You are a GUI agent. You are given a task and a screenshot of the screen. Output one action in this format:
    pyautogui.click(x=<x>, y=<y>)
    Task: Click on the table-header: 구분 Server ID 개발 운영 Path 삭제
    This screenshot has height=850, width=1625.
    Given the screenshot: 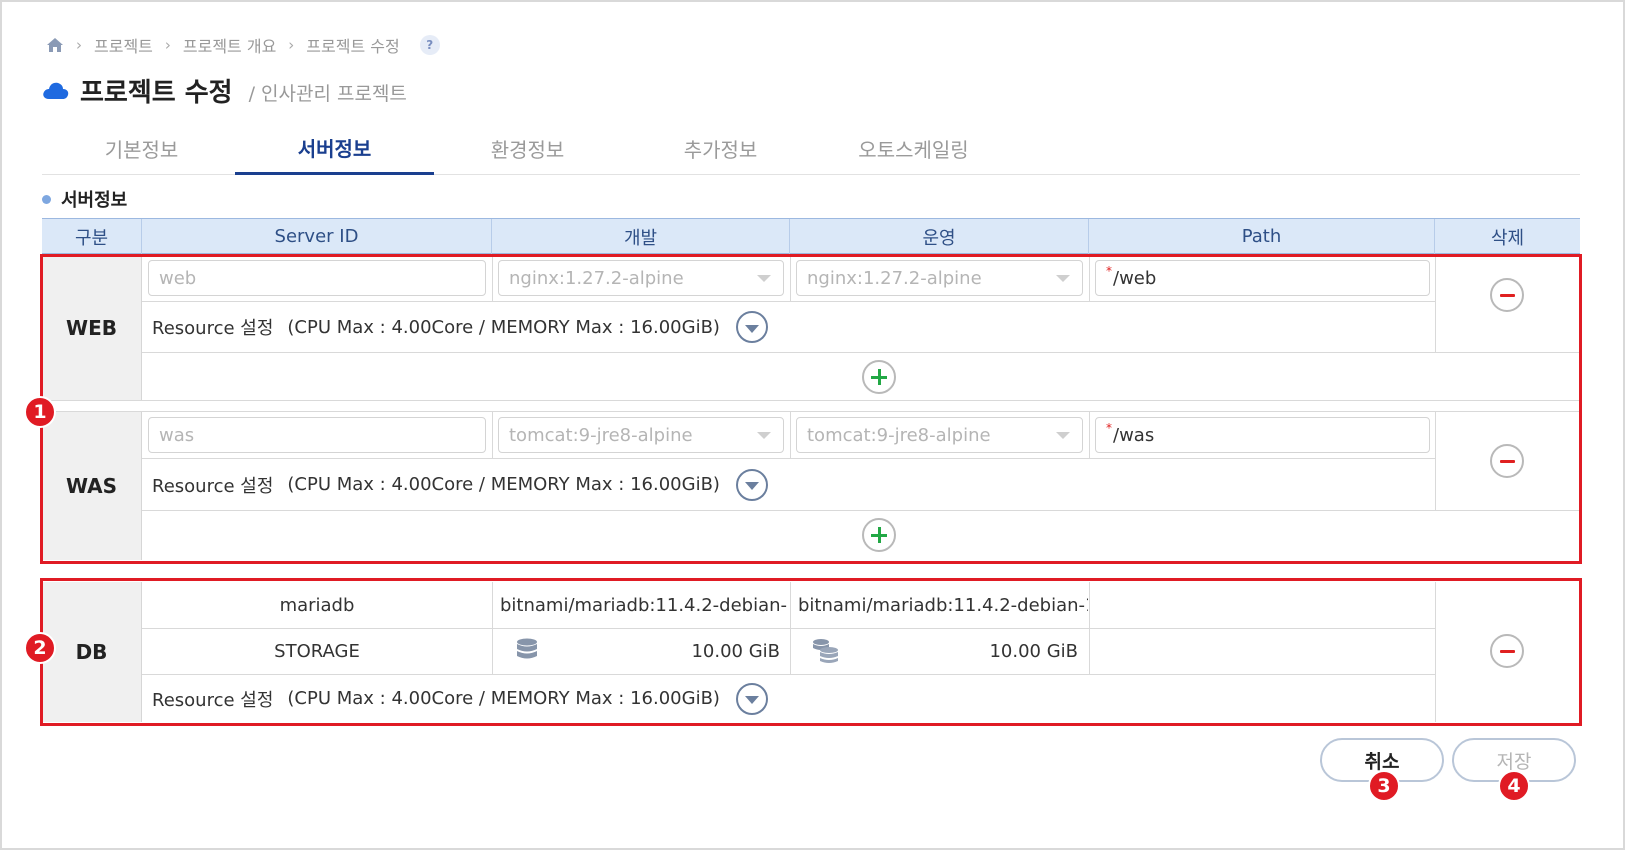 What is the action you would take?
    pyautogui.click(x=811, y=236)
    